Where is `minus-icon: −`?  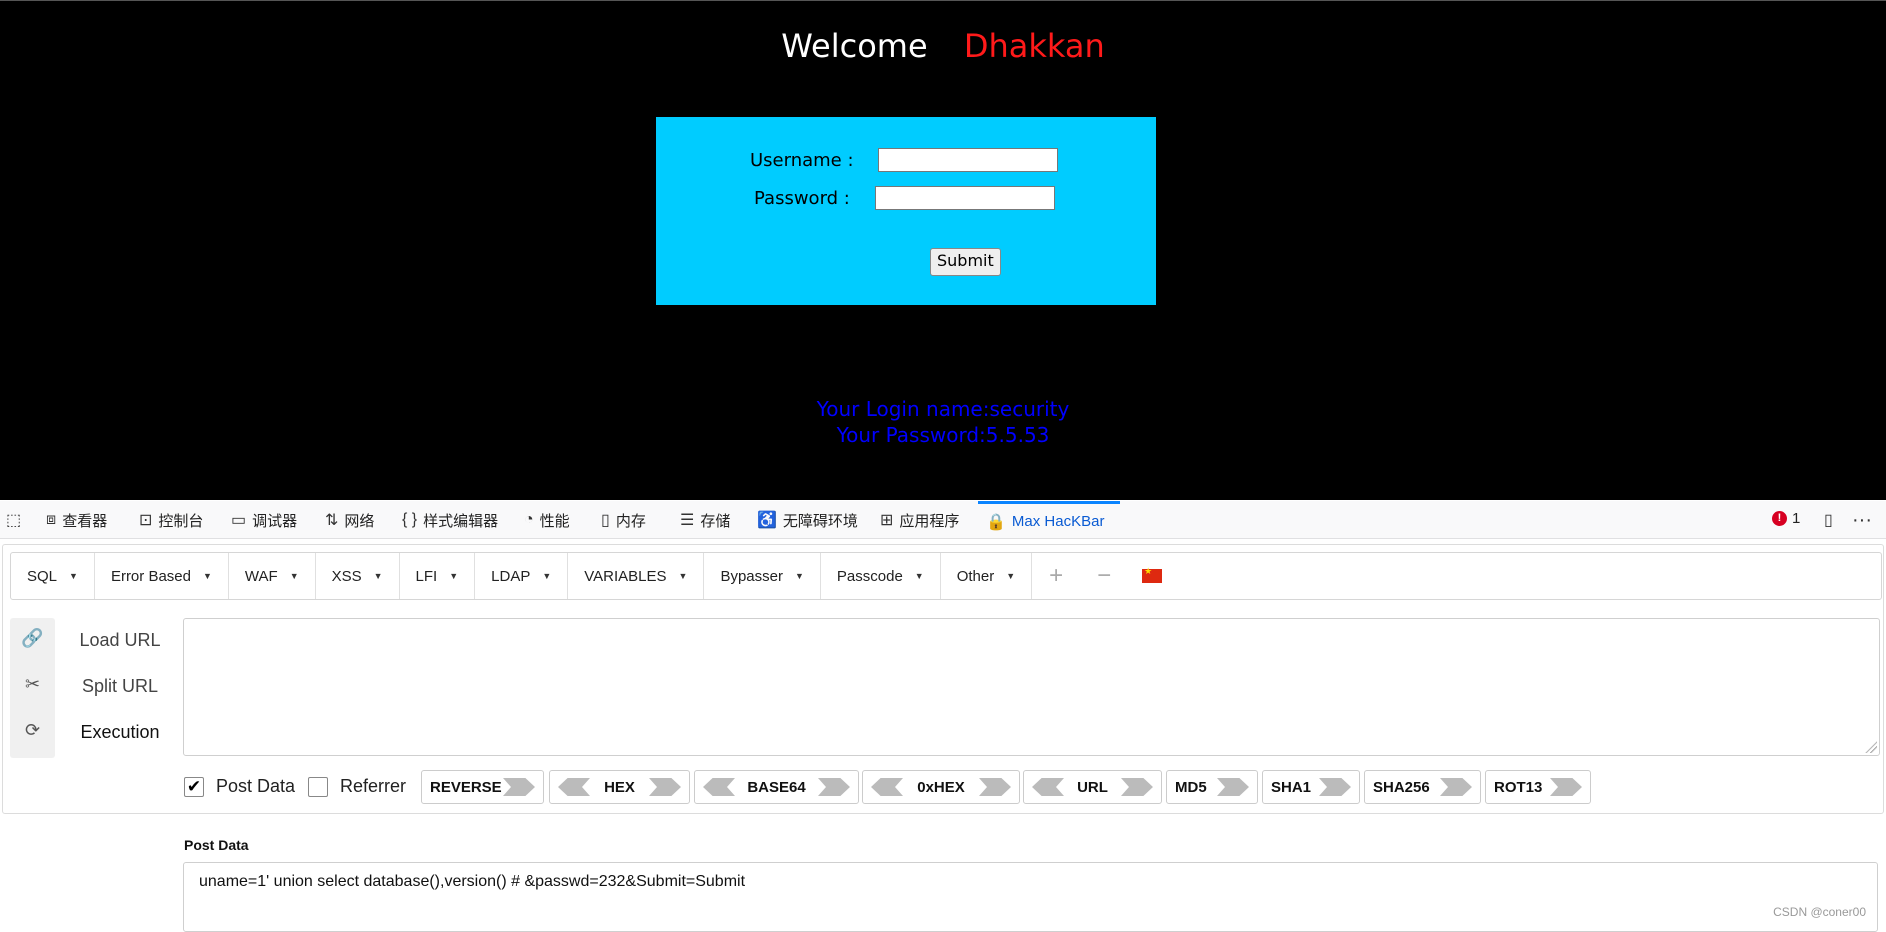 minus-icon: − is located at coordinates (1104, 576).